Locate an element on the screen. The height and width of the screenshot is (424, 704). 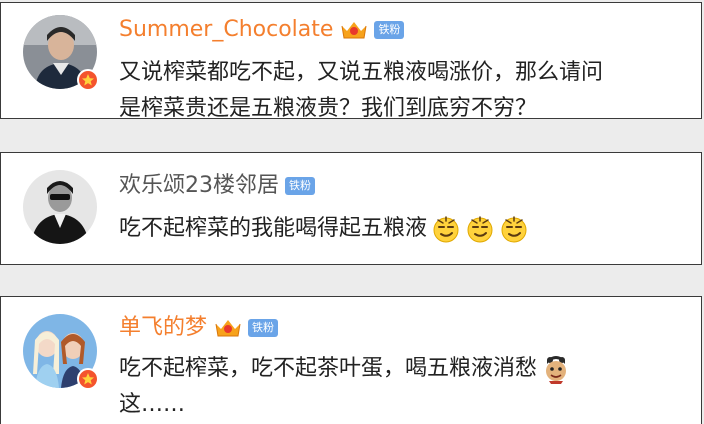
username-row: 单飞的梦 铁粉 is located at coordinates (199, 328).